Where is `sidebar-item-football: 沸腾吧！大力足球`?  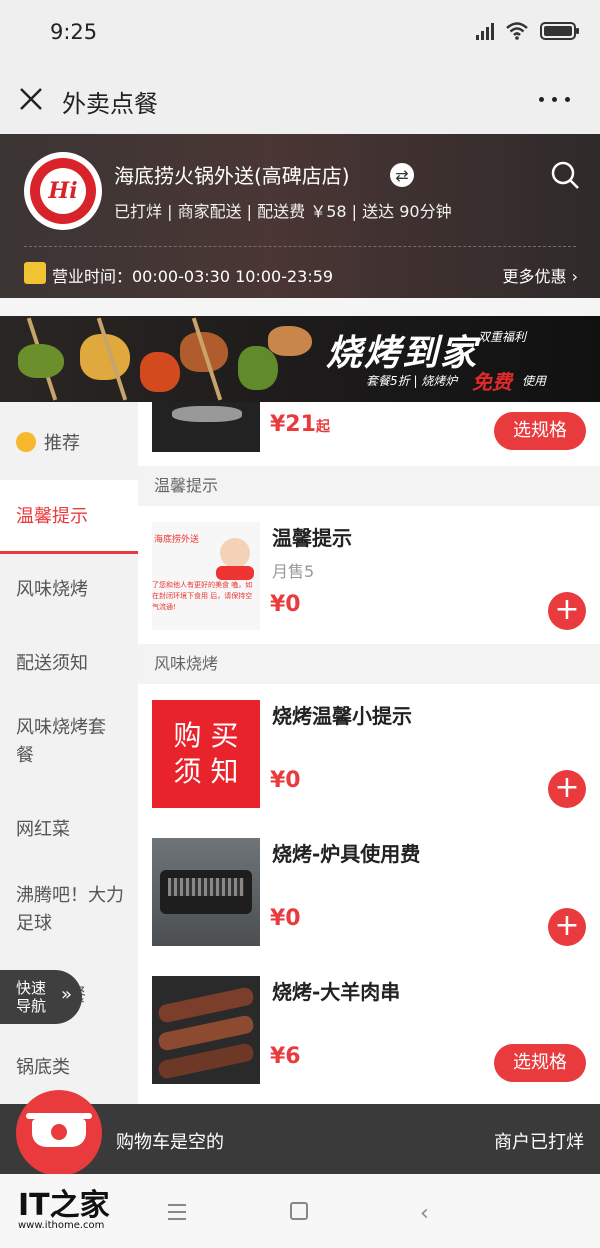 sidebar-item-football: 沸腾吧！大力足球 is located at coordinates (63, 910).